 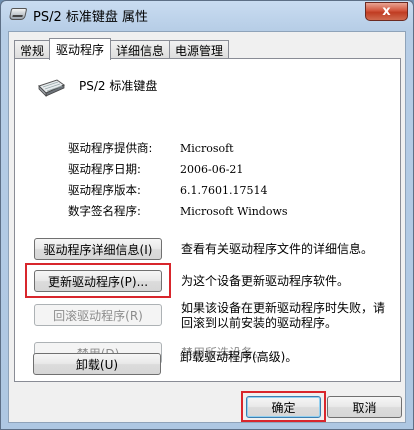 I want to click on uninstall-button: 卸载(U), so click(x=97, y=364).